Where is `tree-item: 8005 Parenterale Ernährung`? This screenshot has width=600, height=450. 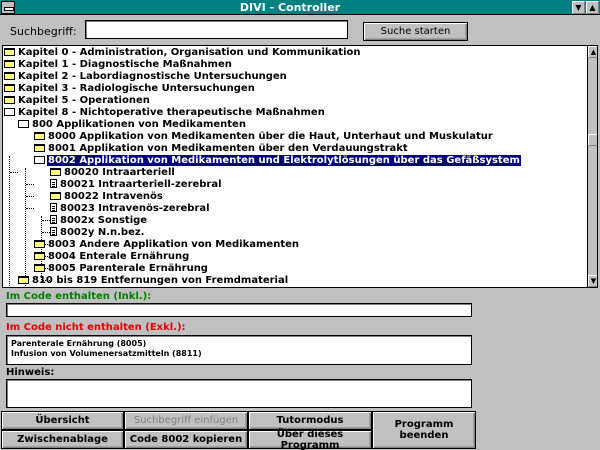 tree-item: 8005 Parenterale Ernährung is located at coordinates (121, 269).